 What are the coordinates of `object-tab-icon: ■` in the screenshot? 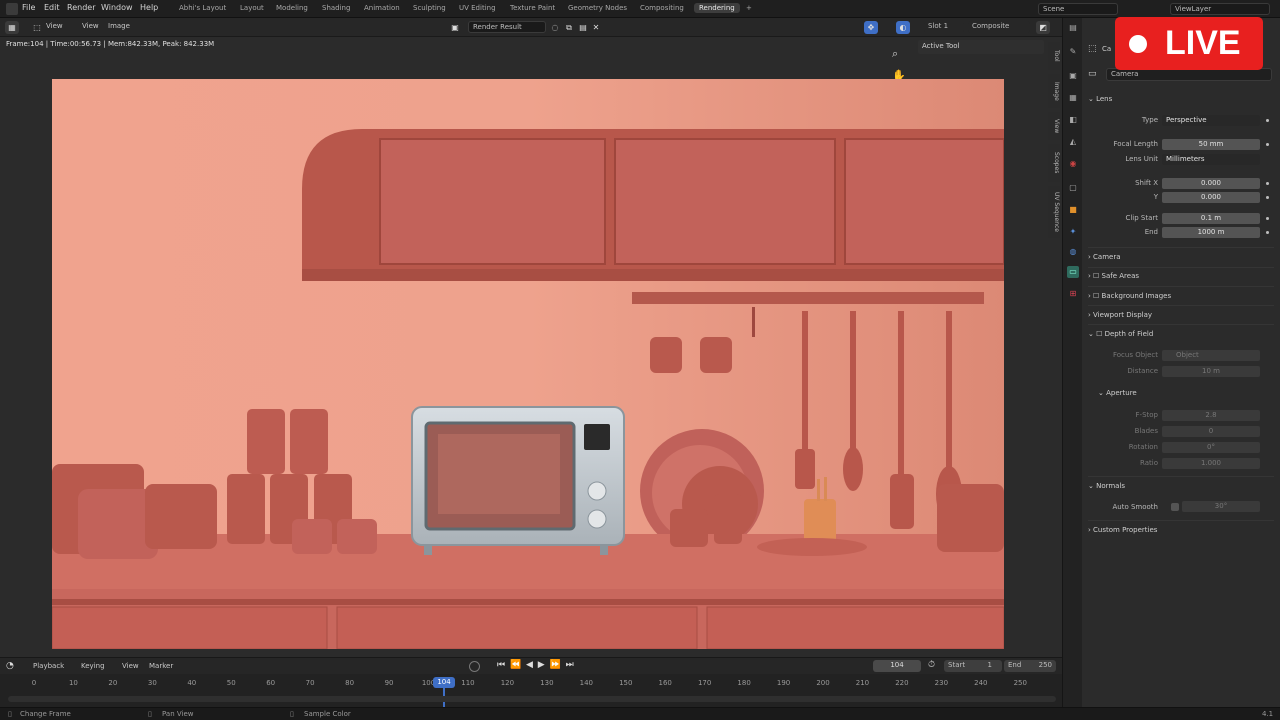 It's located at (1073, 210).